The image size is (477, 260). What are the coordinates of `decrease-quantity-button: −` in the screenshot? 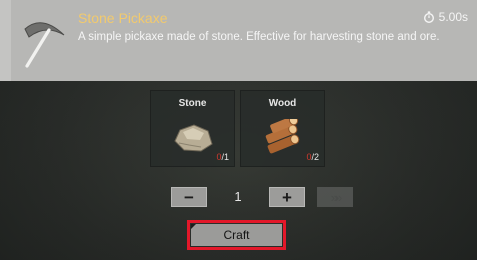 It's located at (189, 197).